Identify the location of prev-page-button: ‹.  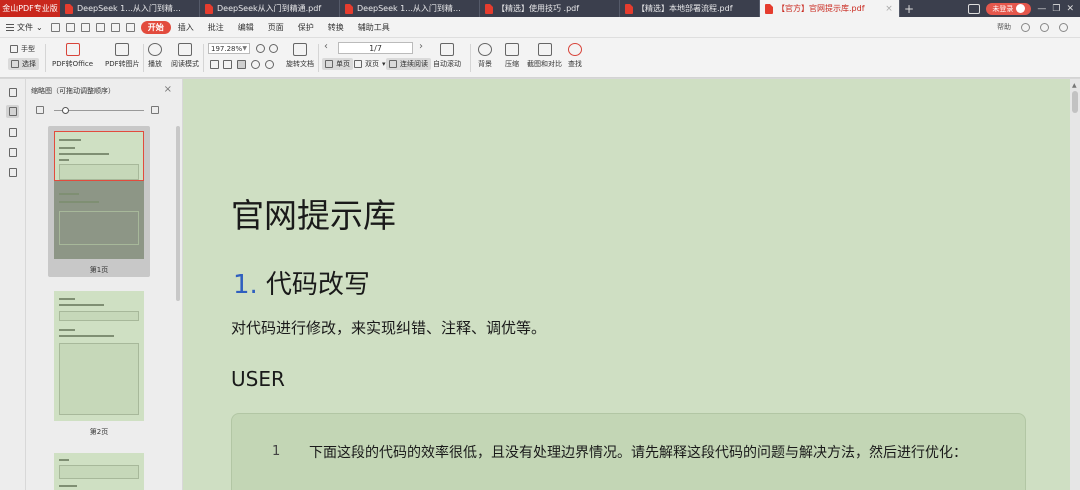
(326, 46).